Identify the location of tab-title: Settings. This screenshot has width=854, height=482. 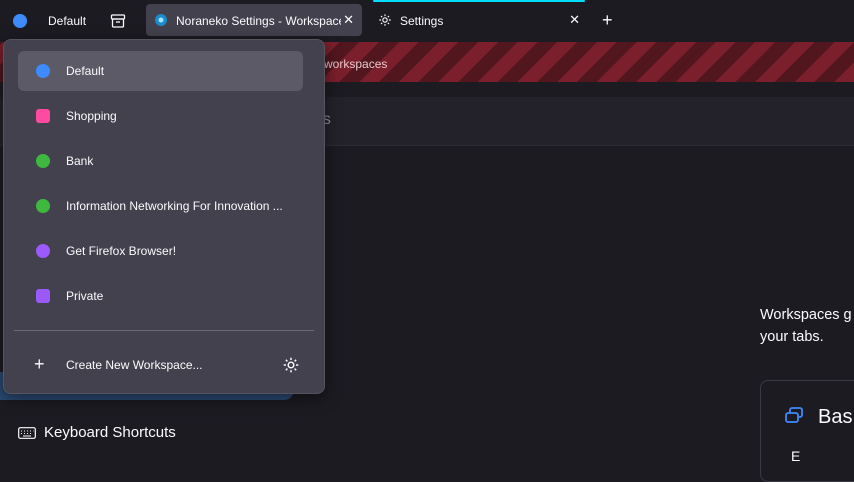
(422, 21).